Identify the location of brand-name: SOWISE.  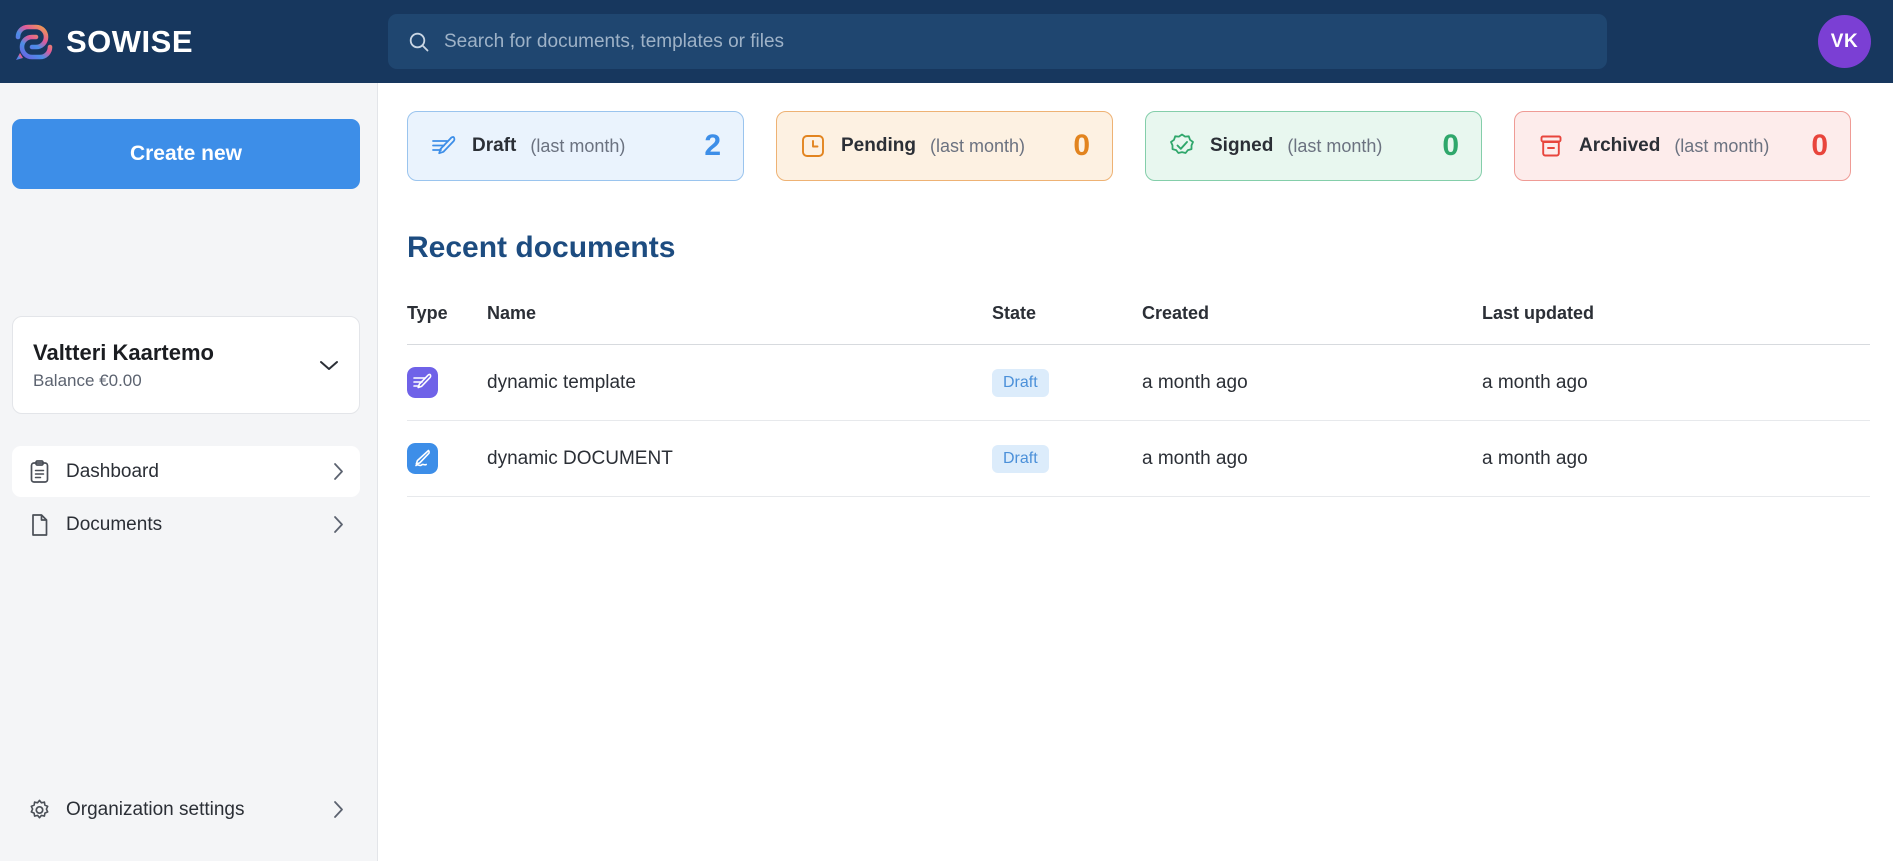
(130, 41).